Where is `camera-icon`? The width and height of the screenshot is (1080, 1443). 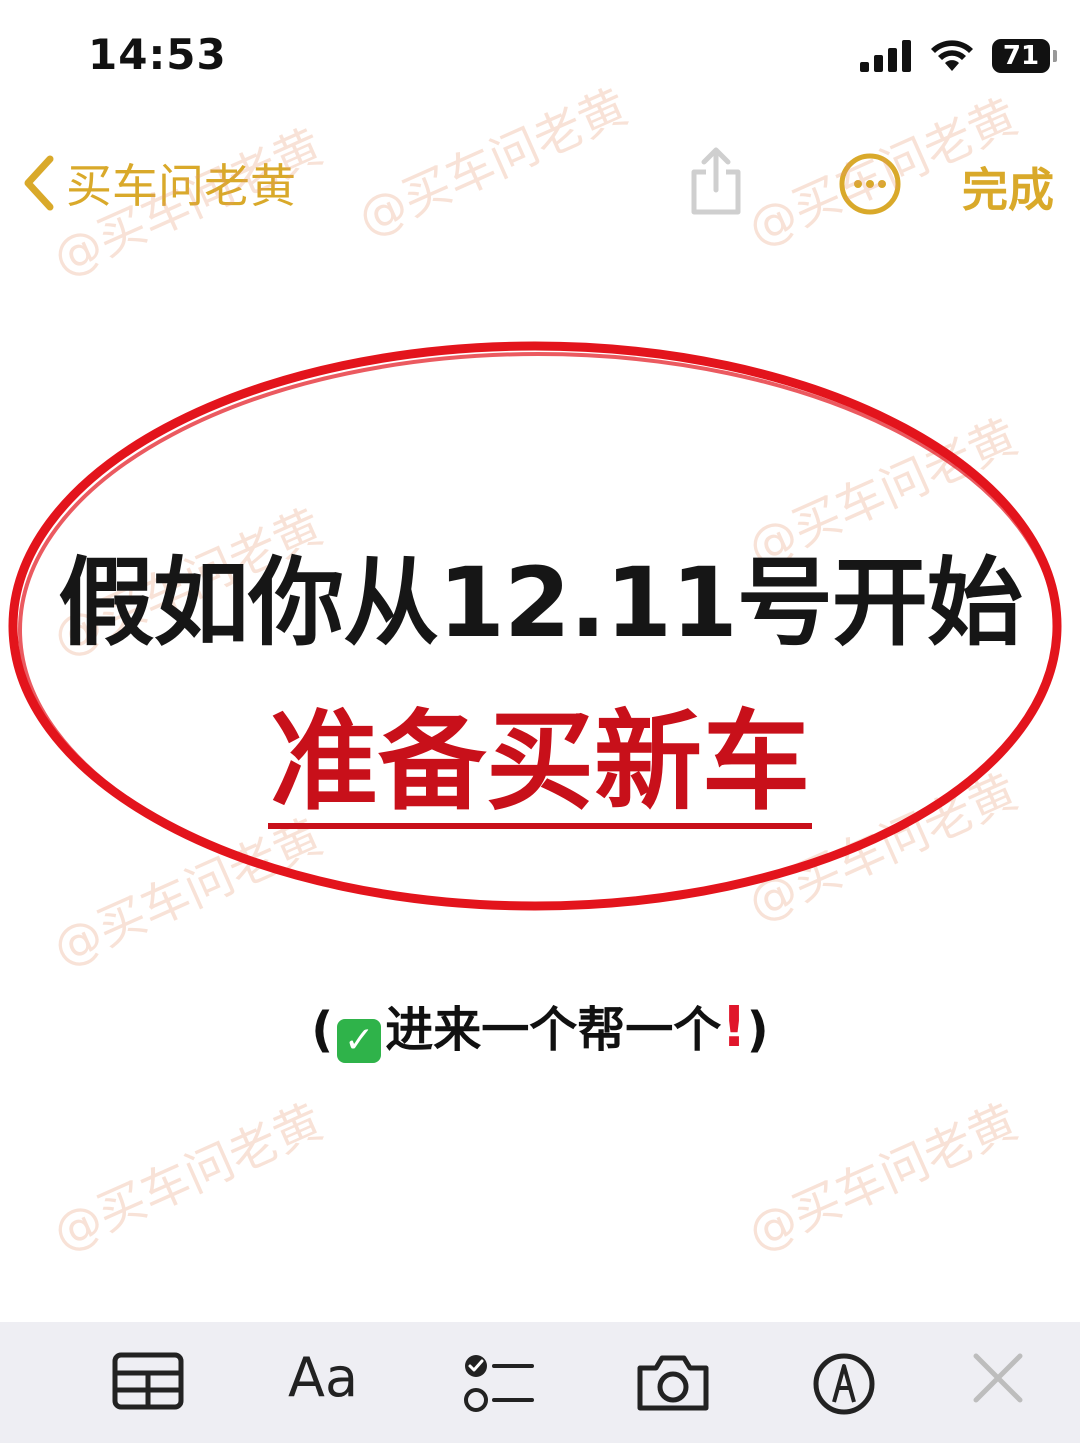 camera-icon is located at coordinates (673, 1383).